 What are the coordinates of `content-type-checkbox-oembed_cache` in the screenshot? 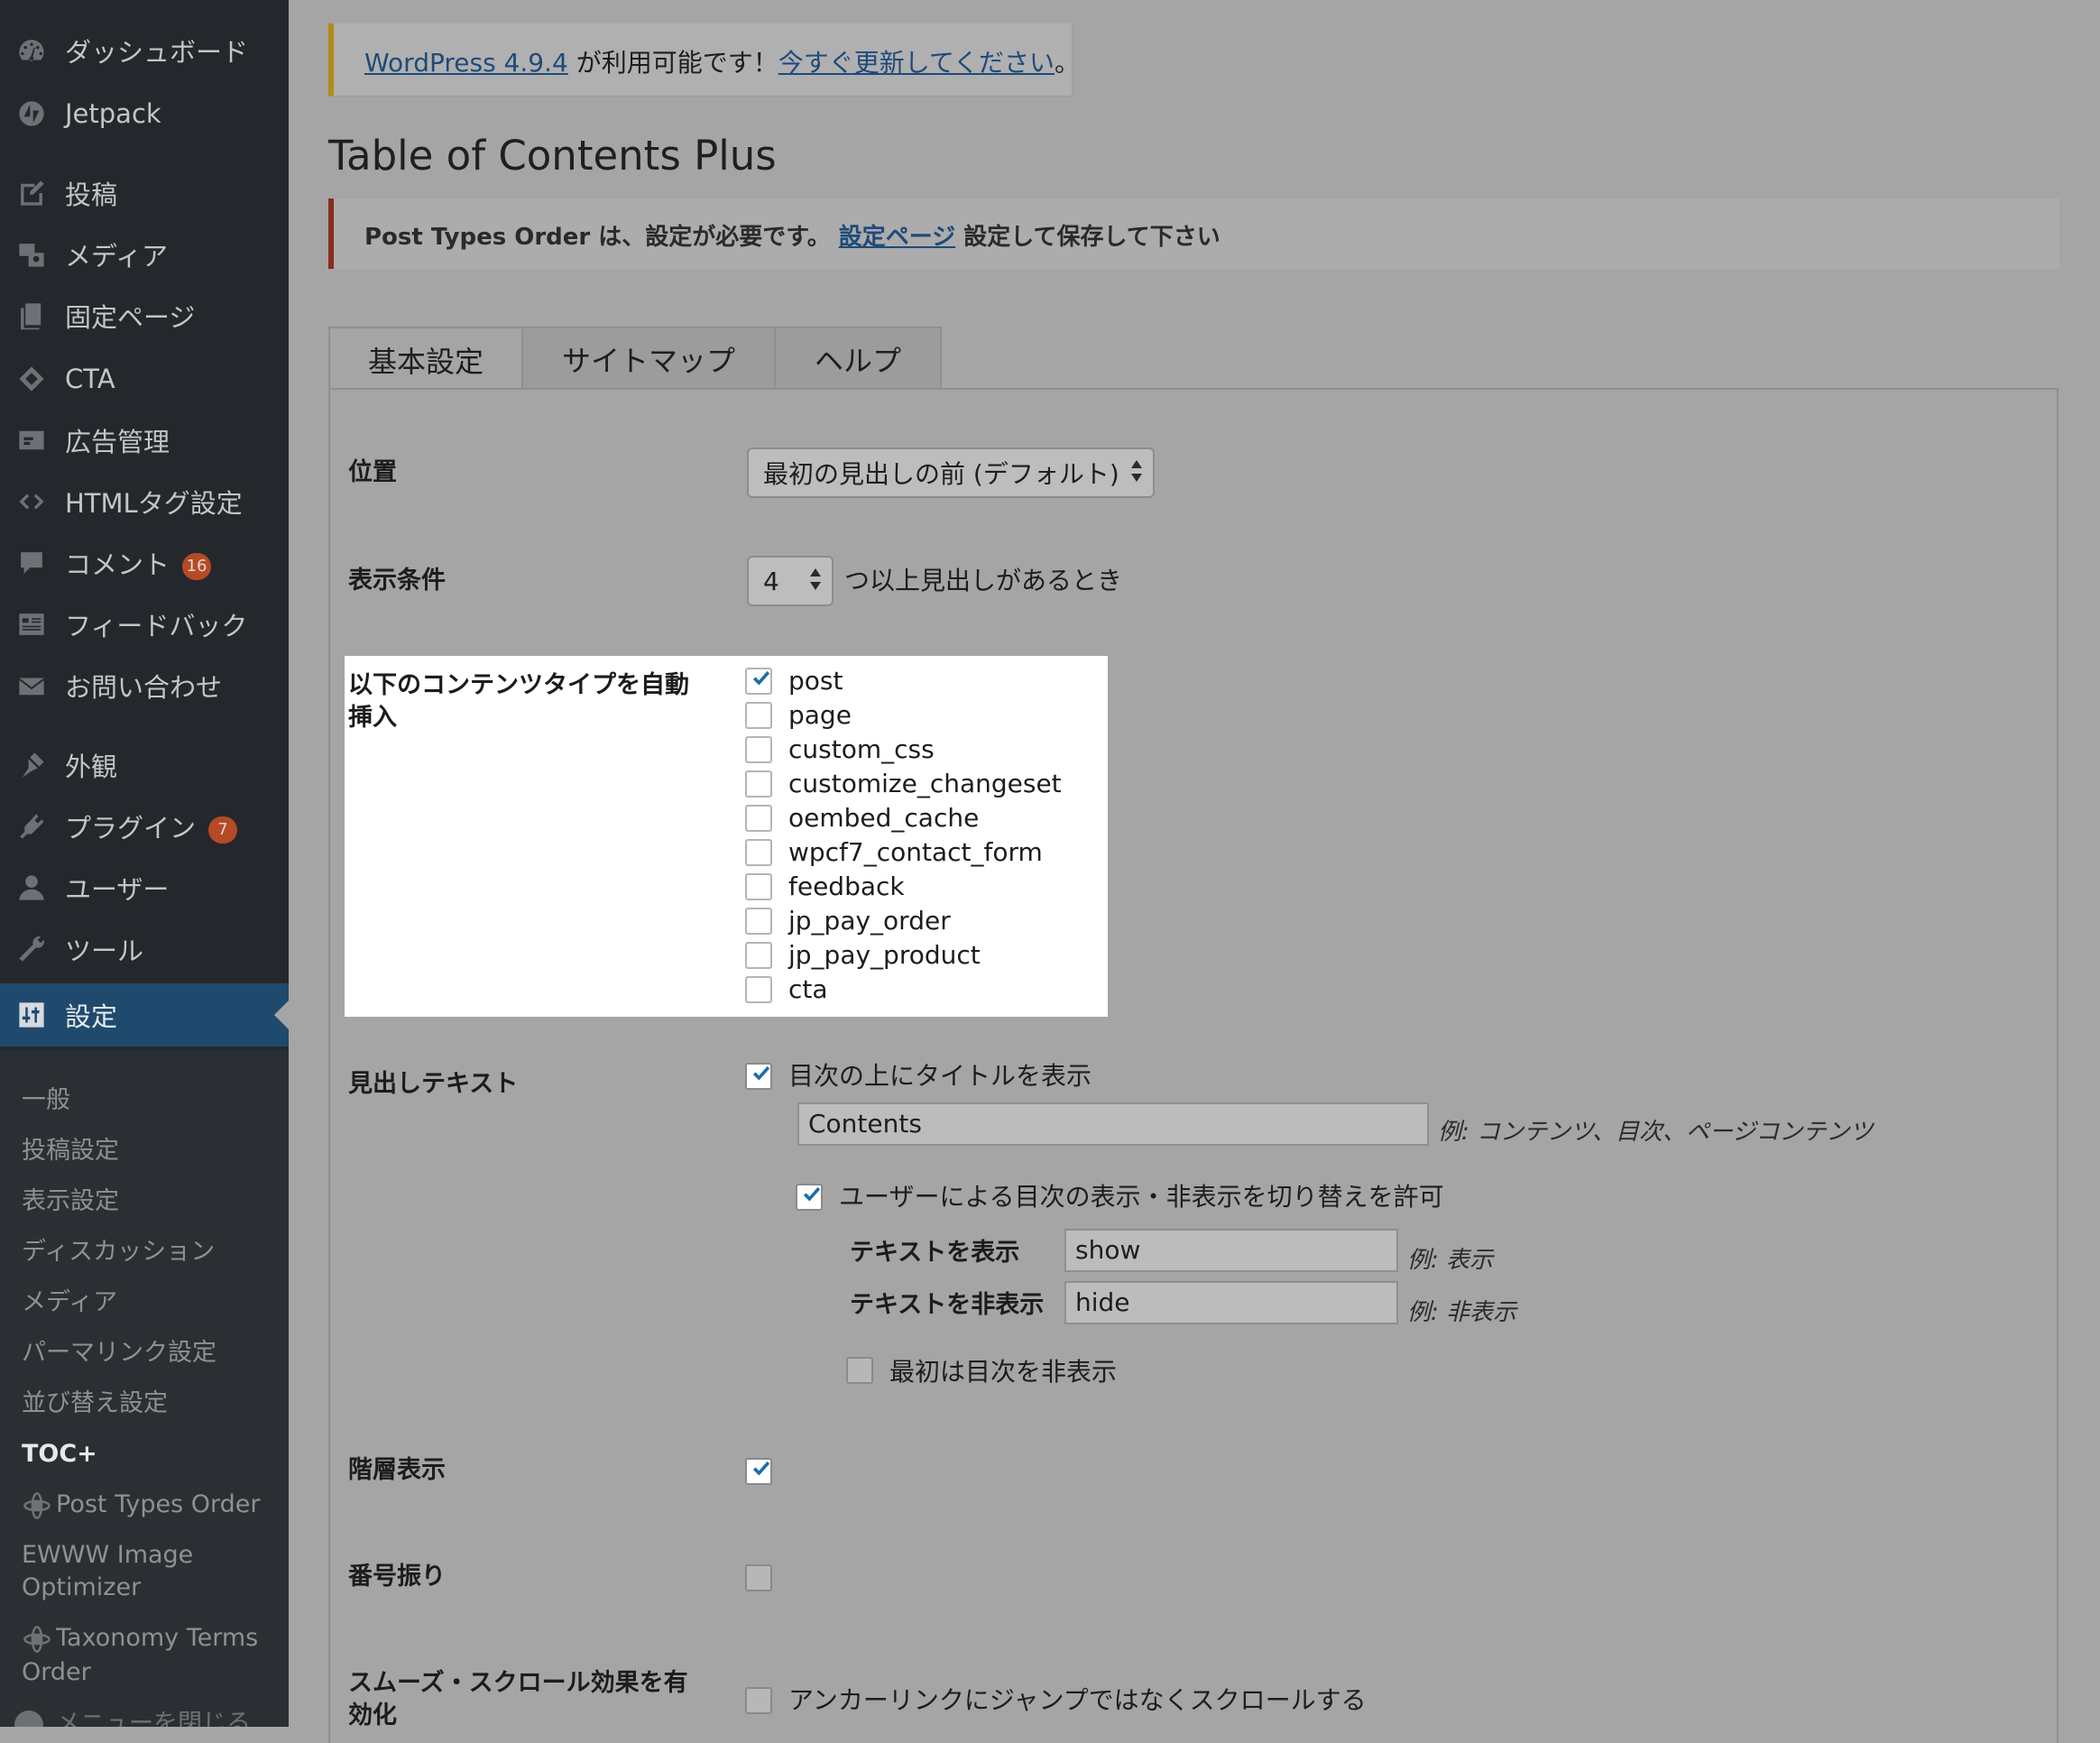 It's located at (758, 818).